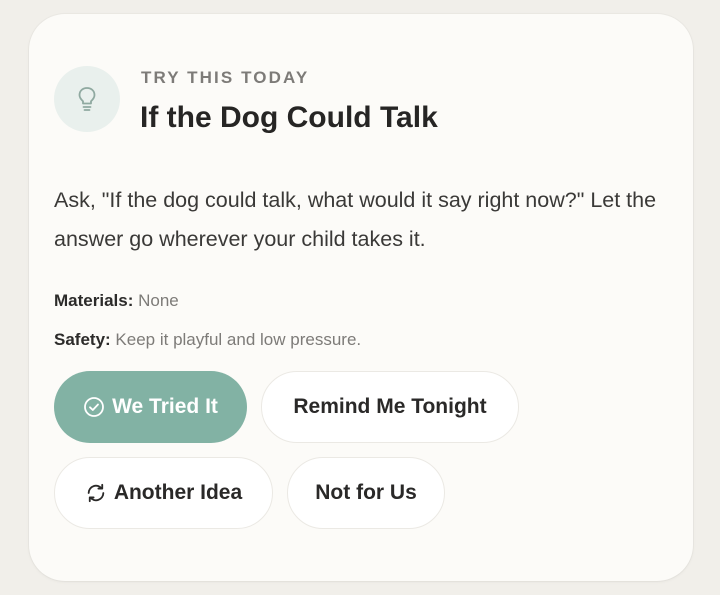 The width and height of the screenshot is (720, 595). I want to click on another-idea-label: Another Idea, so click(178, 492).